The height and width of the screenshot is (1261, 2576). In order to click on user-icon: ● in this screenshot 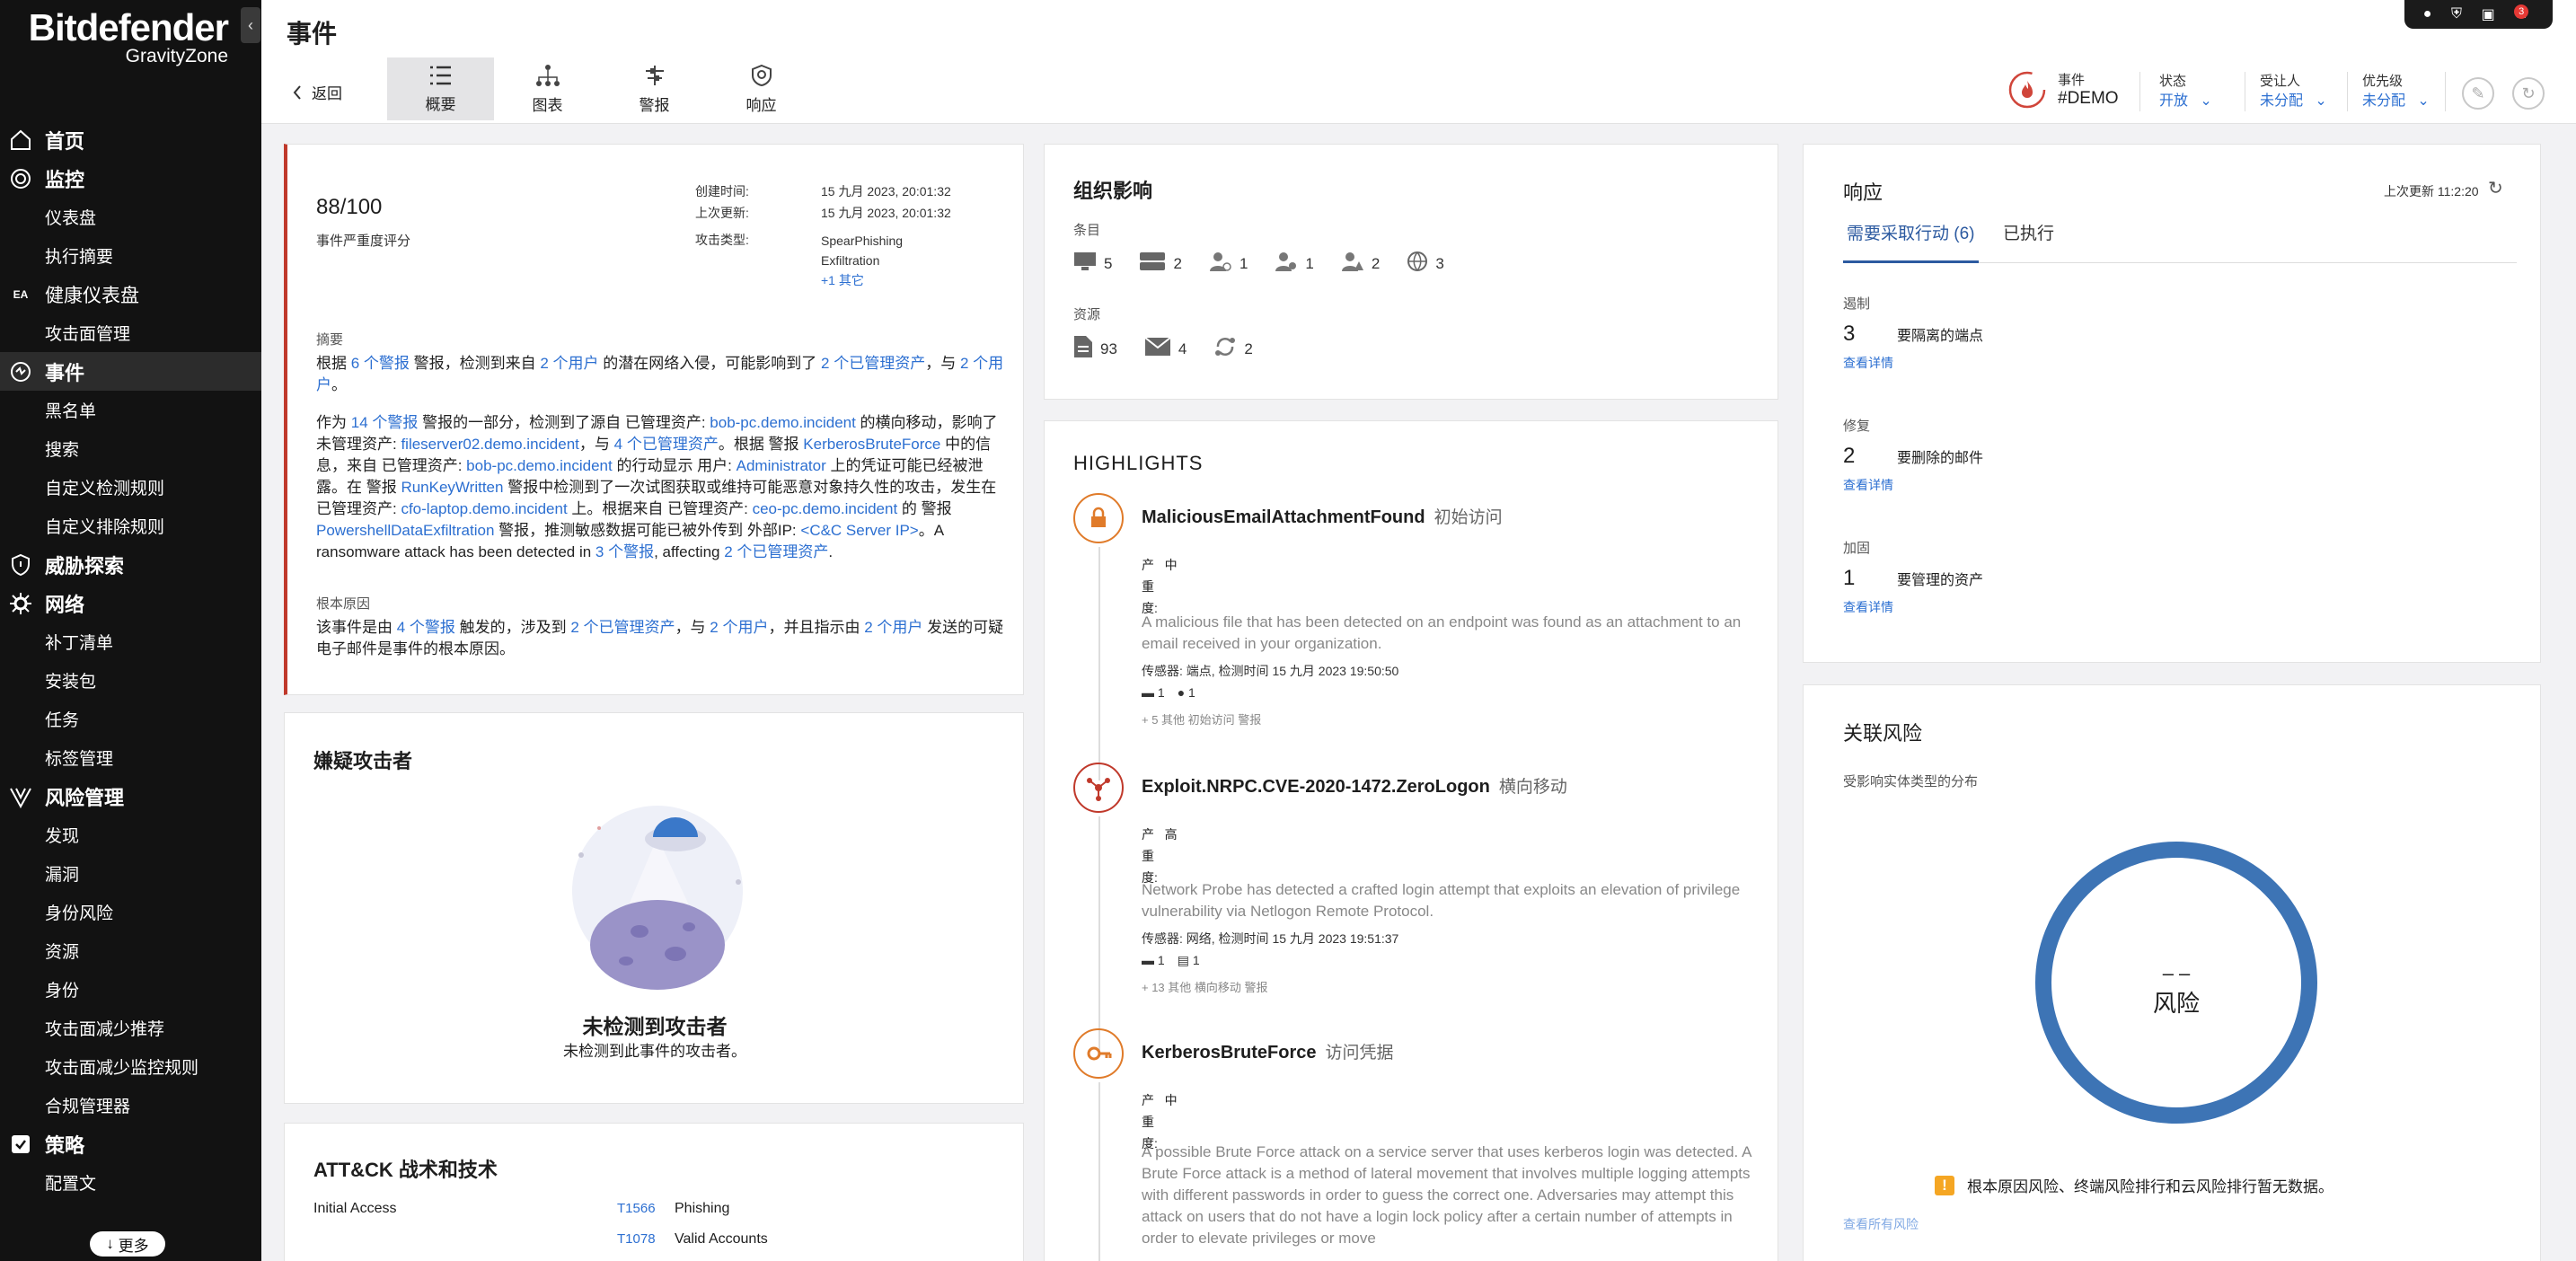, I will do `click(2427, 14)`.